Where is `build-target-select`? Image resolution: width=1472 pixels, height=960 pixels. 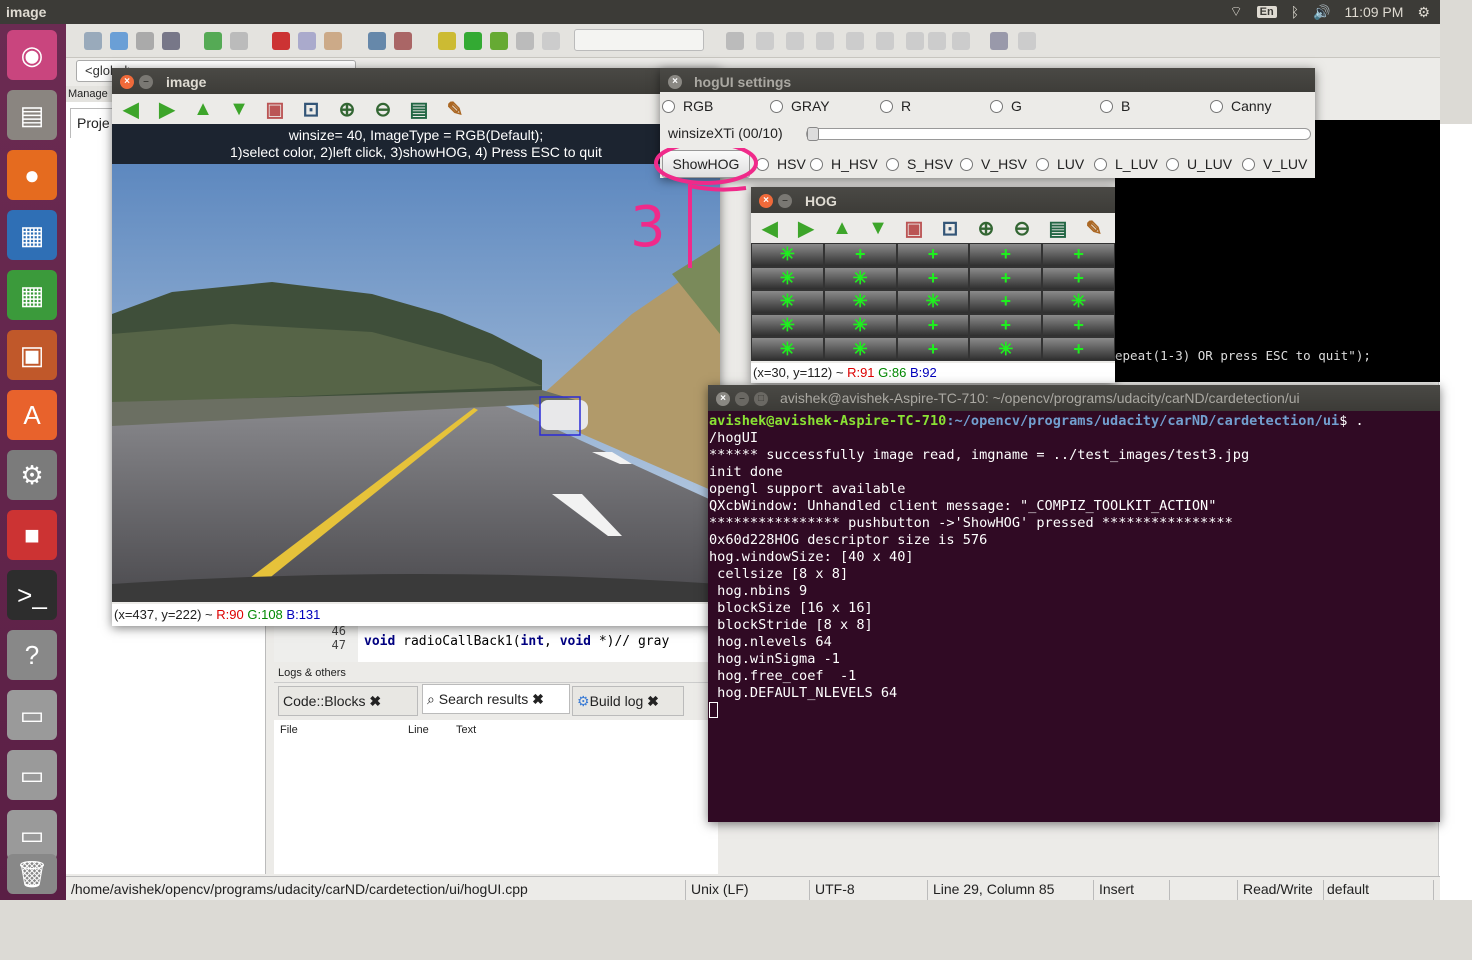 build-target-select is located at coordinates (639, 40).